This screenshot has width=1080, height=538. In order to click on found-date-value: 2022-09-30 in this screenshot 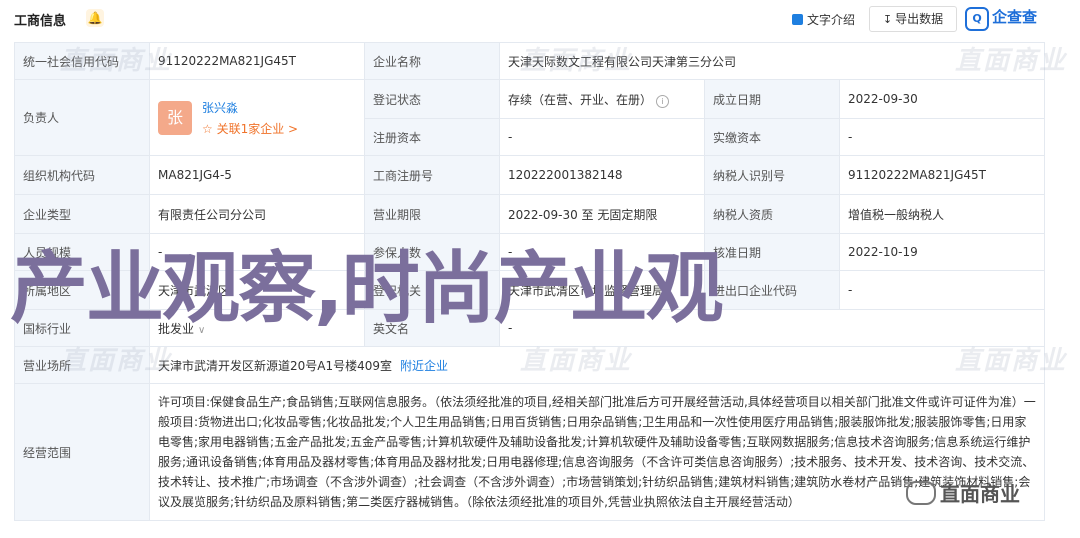, I will do `click(942, 99)`.